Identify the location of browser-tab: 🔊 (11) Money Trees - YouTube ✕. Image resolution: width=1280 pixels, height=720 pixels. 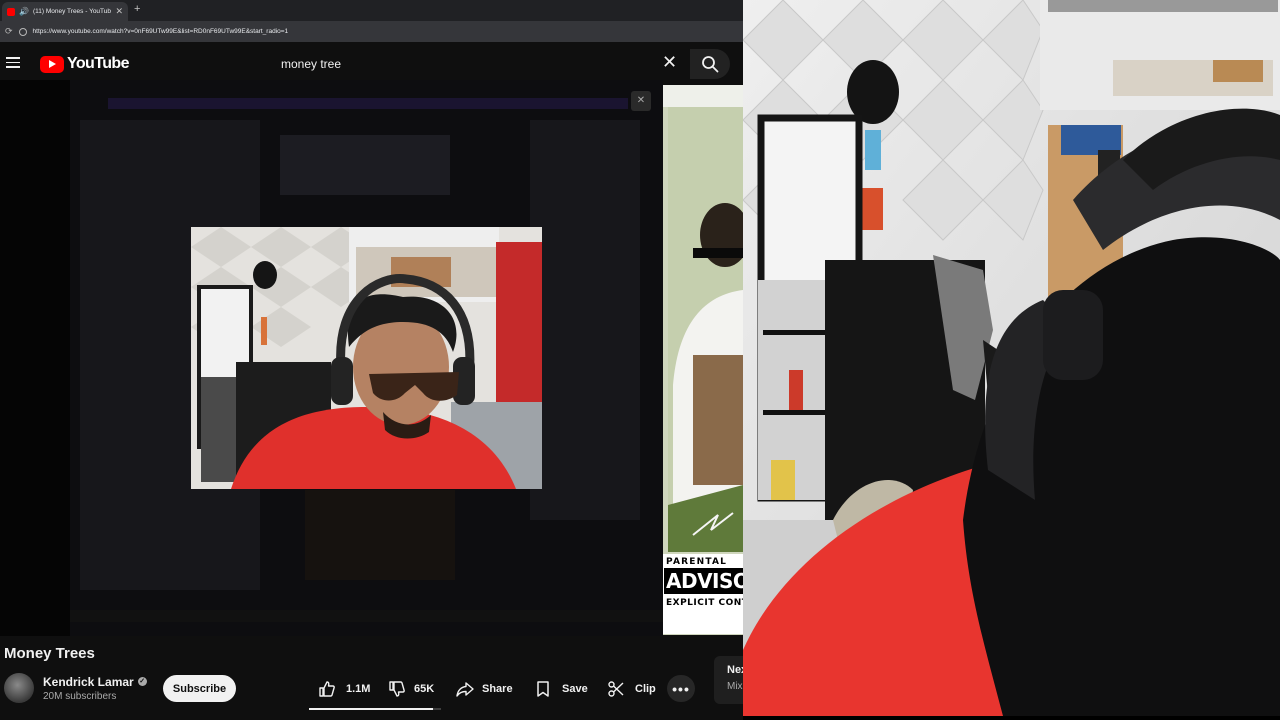
(65, 11).